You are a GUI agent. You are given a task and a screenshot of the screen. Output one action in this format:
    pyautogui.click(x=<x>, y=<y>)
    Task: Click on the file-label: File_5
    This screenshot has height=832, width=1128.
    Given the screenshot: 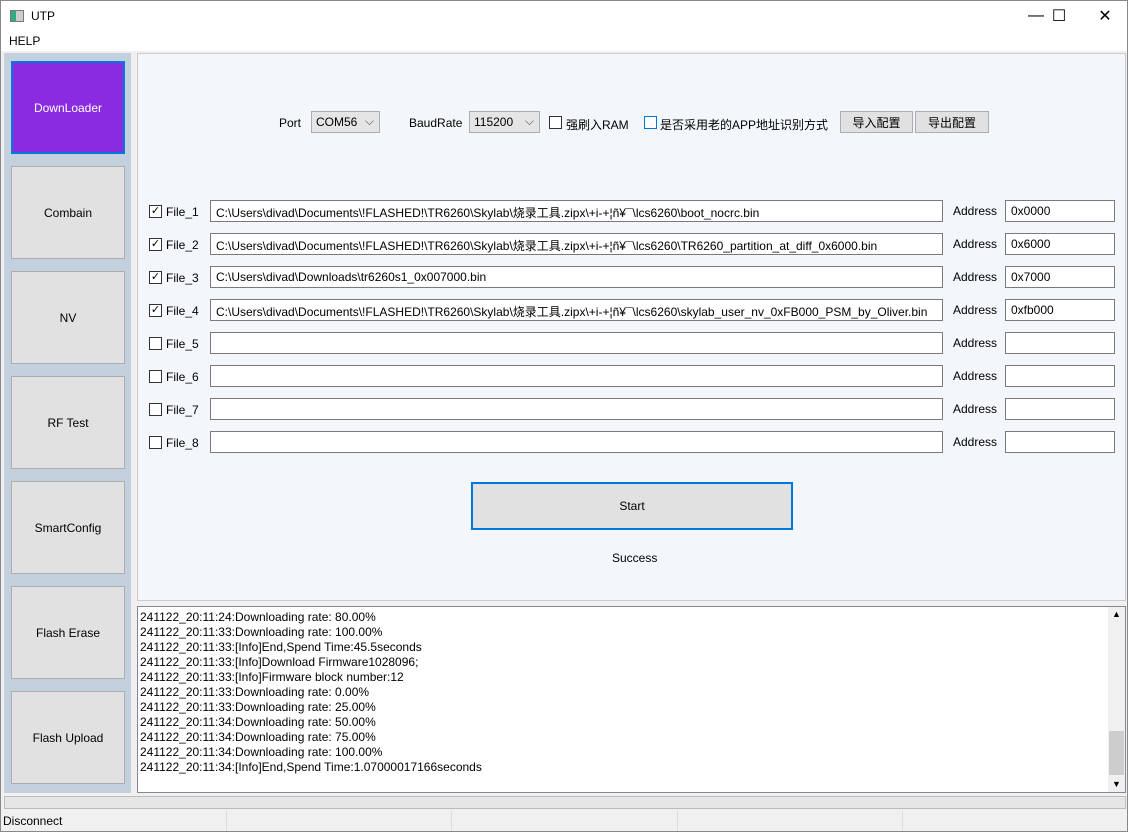 What is the action you would take?
    pyautogui.click(x=182, y=344)
    